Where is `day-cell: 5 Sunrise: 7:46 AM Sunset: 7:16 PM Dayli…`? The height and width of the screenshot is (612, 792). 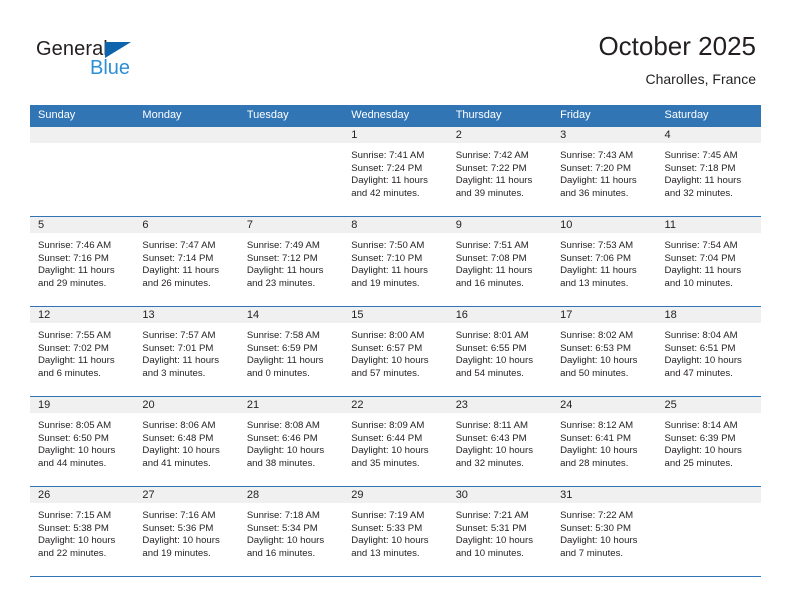
day-cell: 5 Sunrise: 7:46 AM Sunset: 7:16 PM Dayli… is located at coordinates (82, 261).